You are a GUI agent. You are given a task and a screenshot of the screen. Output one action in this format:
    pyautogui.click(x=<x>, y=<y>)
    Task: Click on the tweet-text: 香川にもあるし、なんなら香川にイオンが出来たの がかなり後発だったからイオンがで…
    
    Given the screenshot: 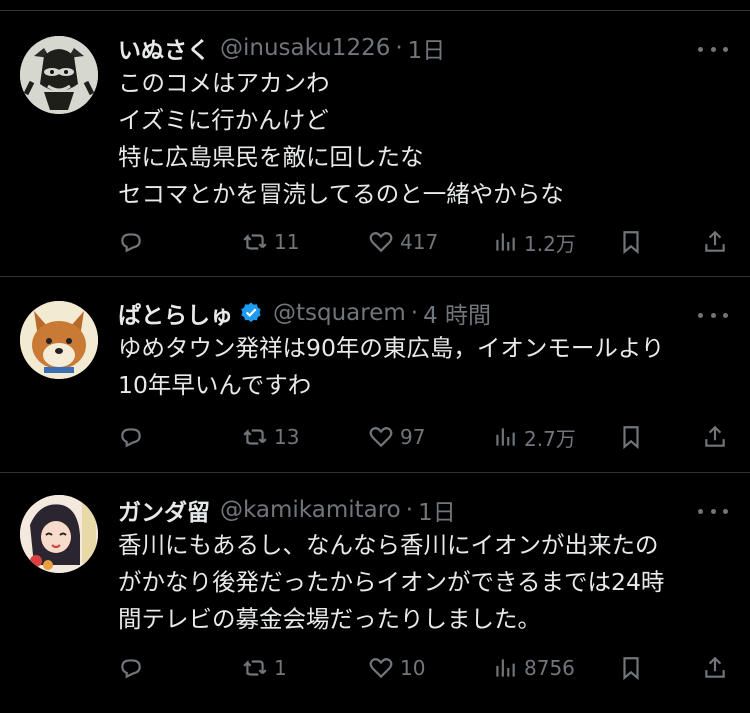 What is the action you would take?
    pyautogui.click(x=391, y=582)
    